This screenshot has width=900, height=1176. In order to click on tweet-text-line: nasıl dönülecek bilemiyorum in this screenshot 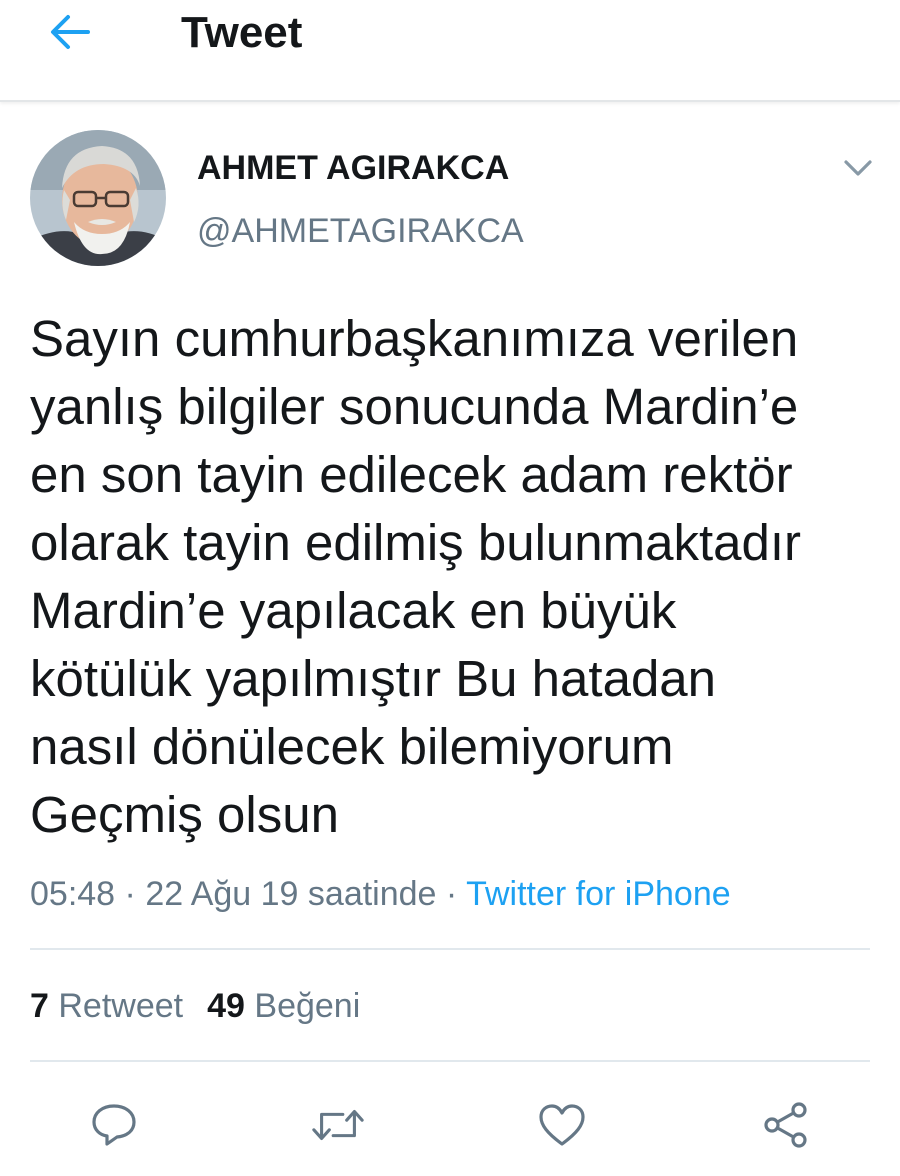, I will do `click(352, 746)`.